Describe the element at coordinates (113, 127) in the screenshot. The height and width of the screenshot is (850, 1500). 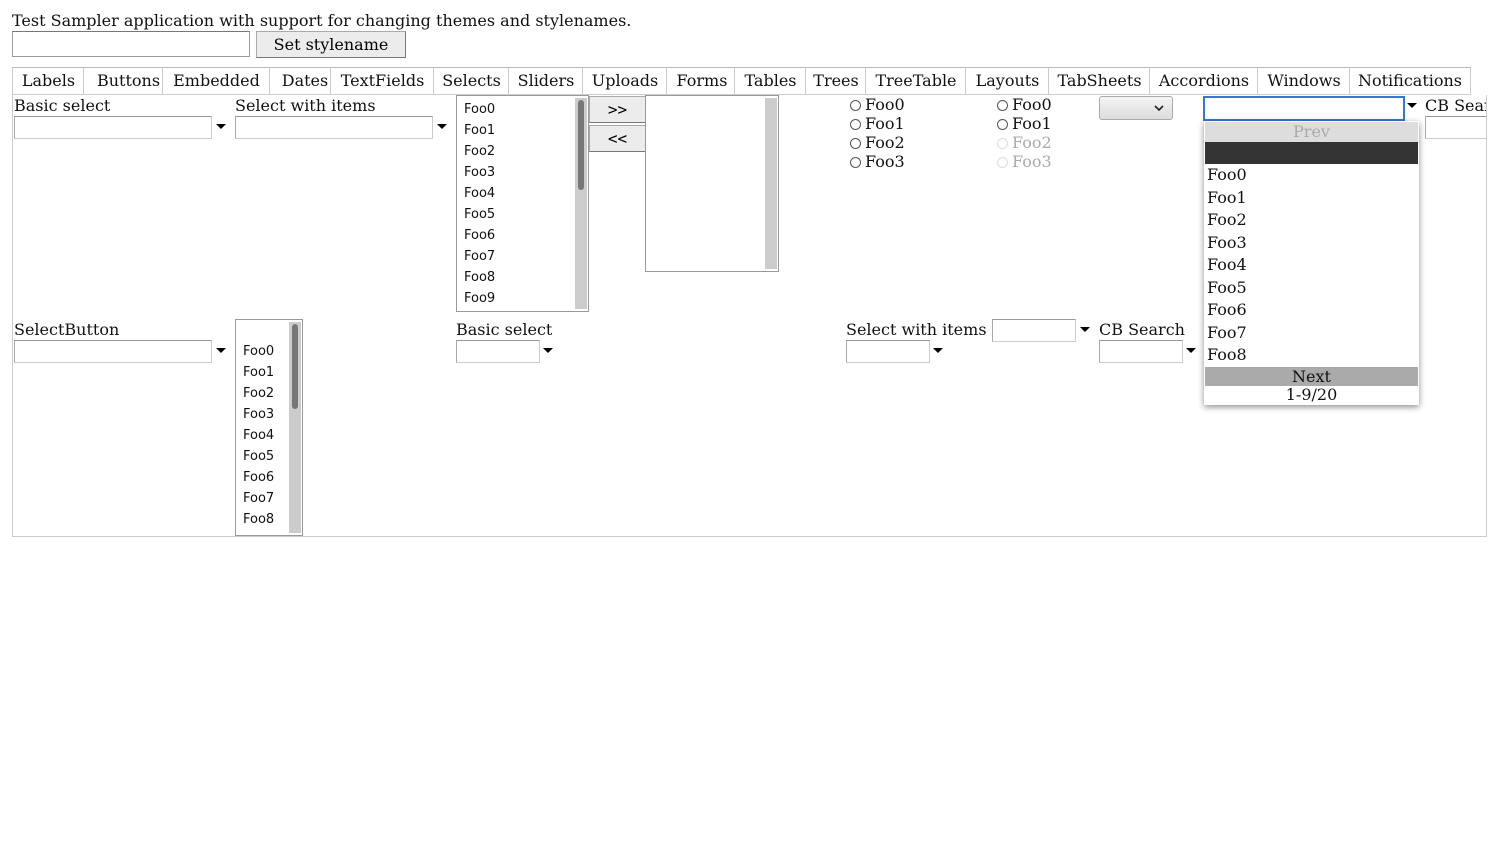
I see `basic-select-combobox` at that location.